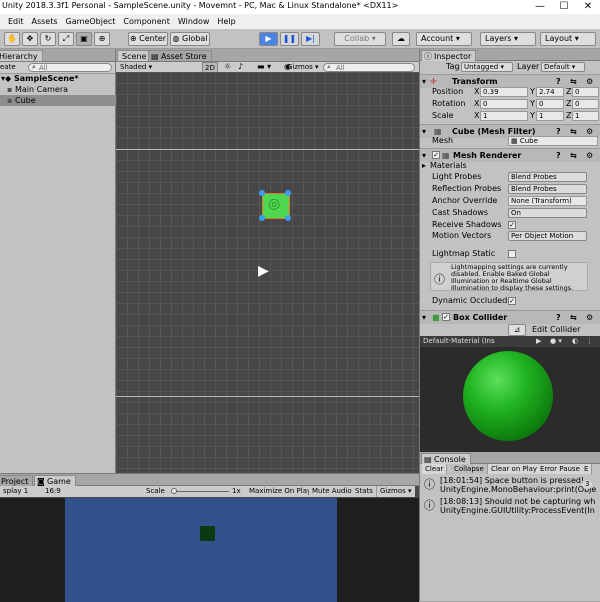 The image size is (600, 602). Describe the element at coordinates (487, 67) in the screenshot. I see `tag-dropdown: Untagged ▾` at that location.